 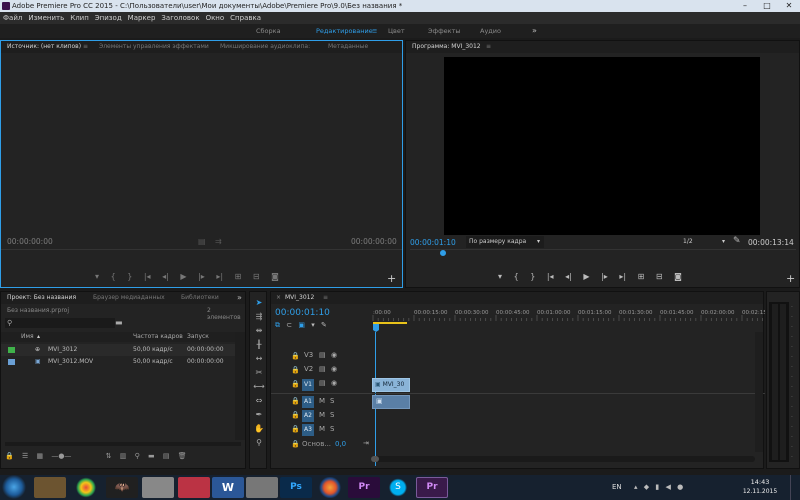 I want to click on source-out-icon: }, so click(x=129, y=276).